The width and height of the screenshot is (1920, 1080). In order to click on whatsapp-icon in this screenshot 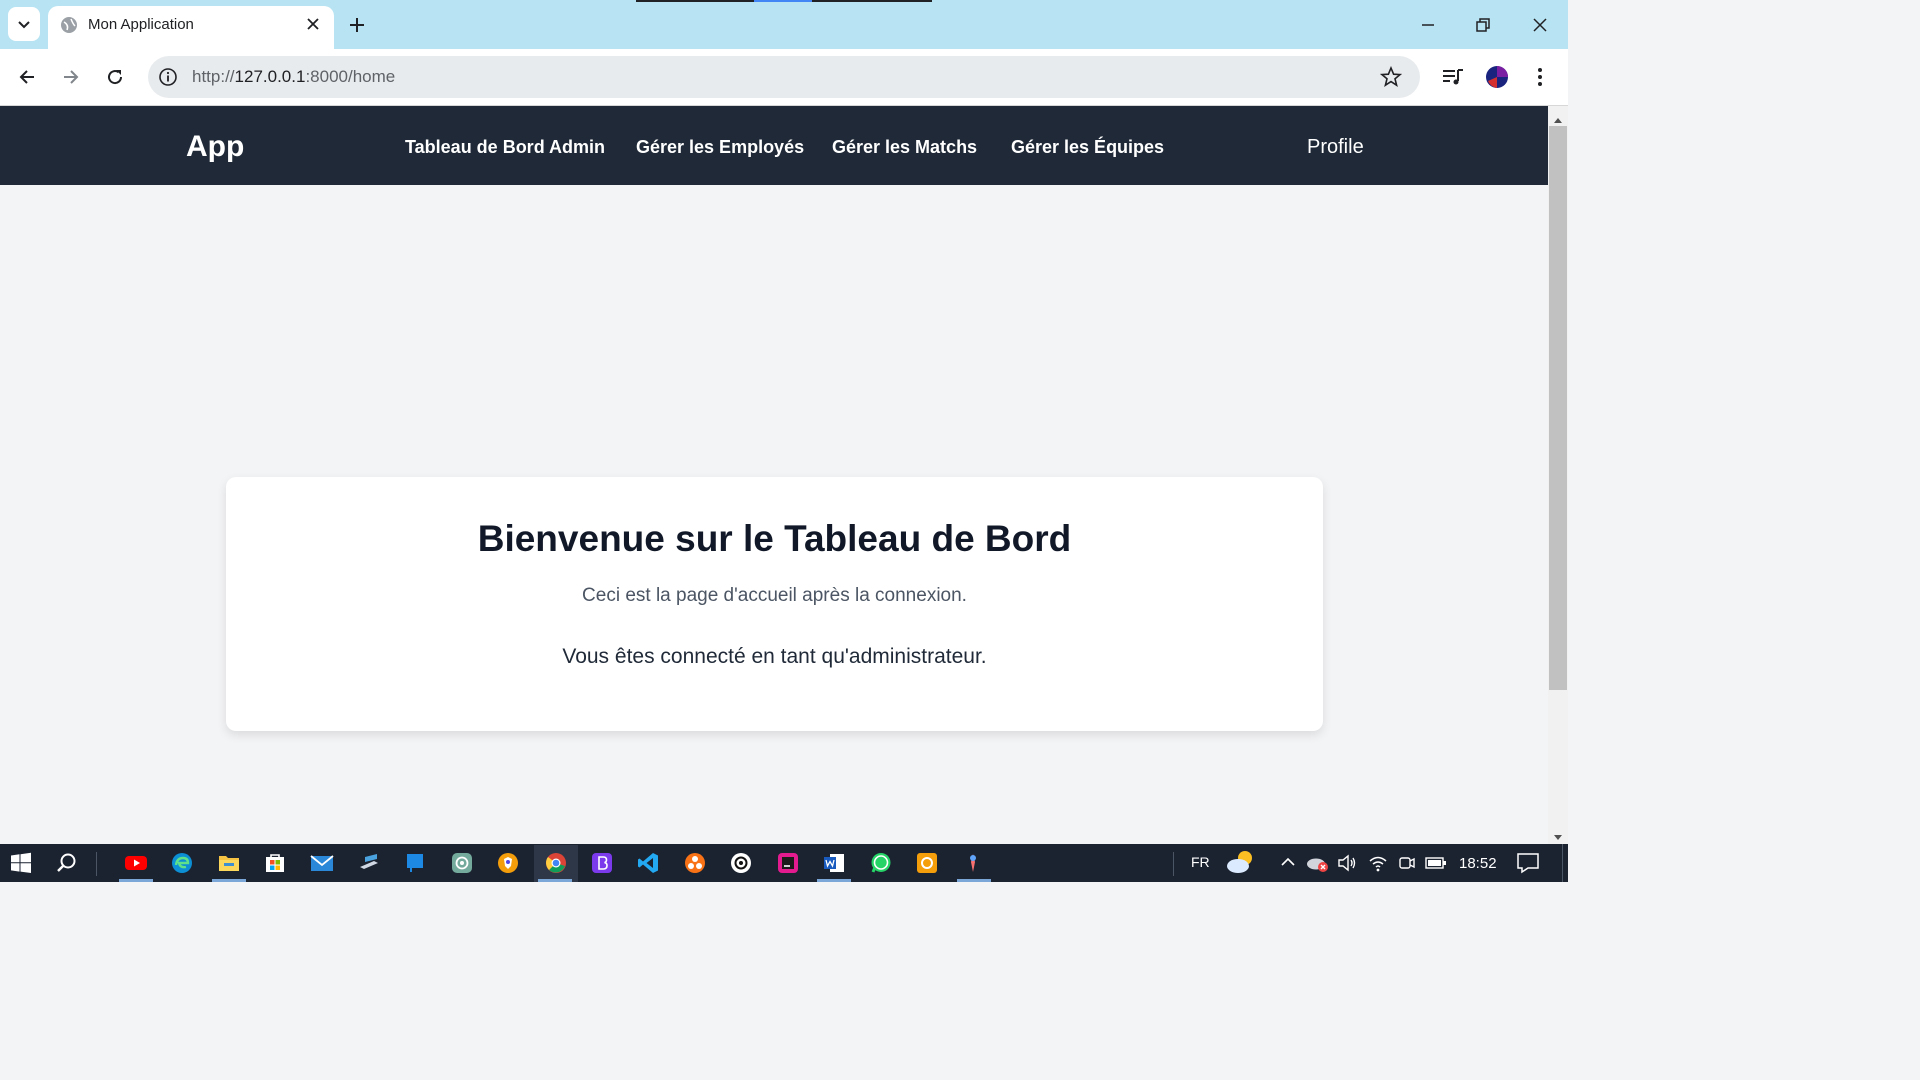, I will do `click(881, 863)`.